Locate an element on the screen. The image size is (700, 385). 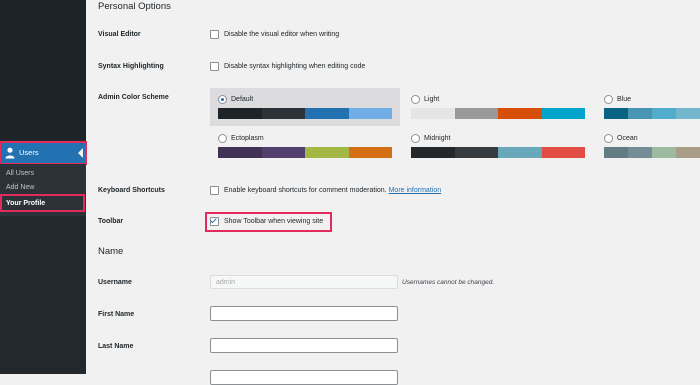
scheme-blue-name: Blue is located at coordinates (624, 99).